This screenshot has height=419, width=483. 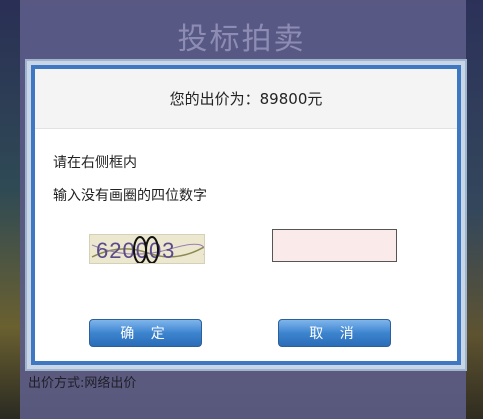 I want to click on confirm-button: 确 定, so click(x=145, y=333).